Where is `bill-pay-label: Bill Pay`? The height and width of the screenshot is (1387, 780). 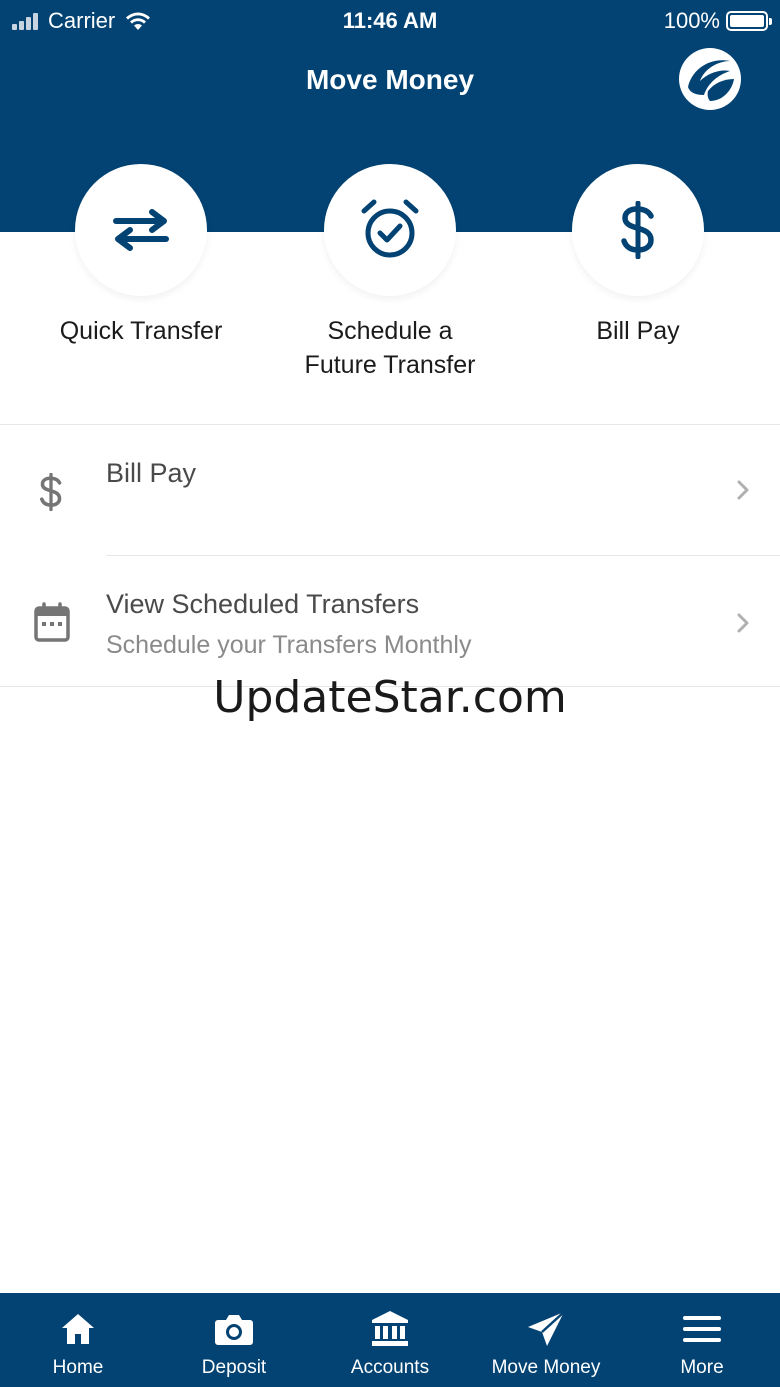 bill-pay-label: Bill Pay is located at coordinates (638, 331).